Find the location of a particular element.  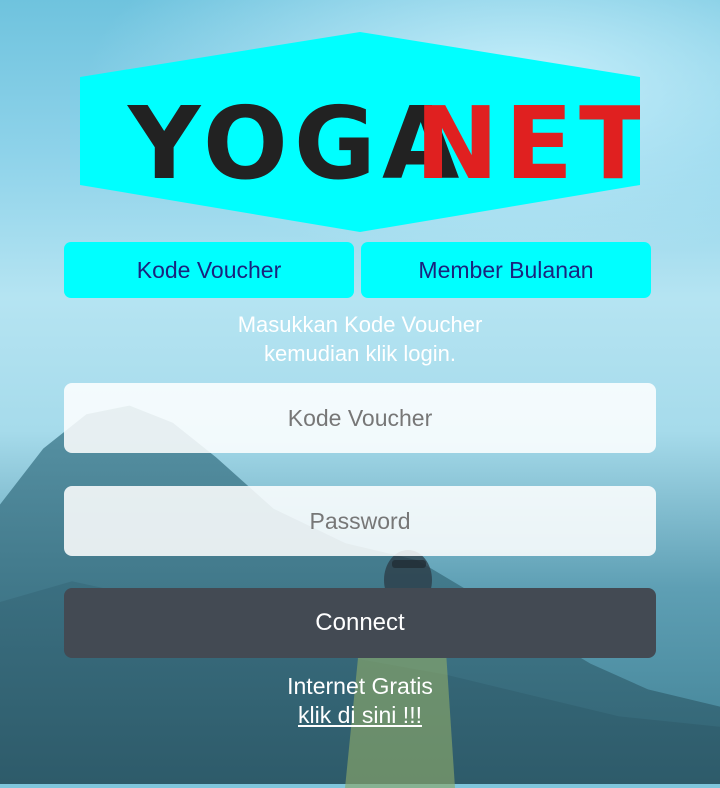

instruction-line-2: kemudian klik login. is located at coordinates (360, 353).